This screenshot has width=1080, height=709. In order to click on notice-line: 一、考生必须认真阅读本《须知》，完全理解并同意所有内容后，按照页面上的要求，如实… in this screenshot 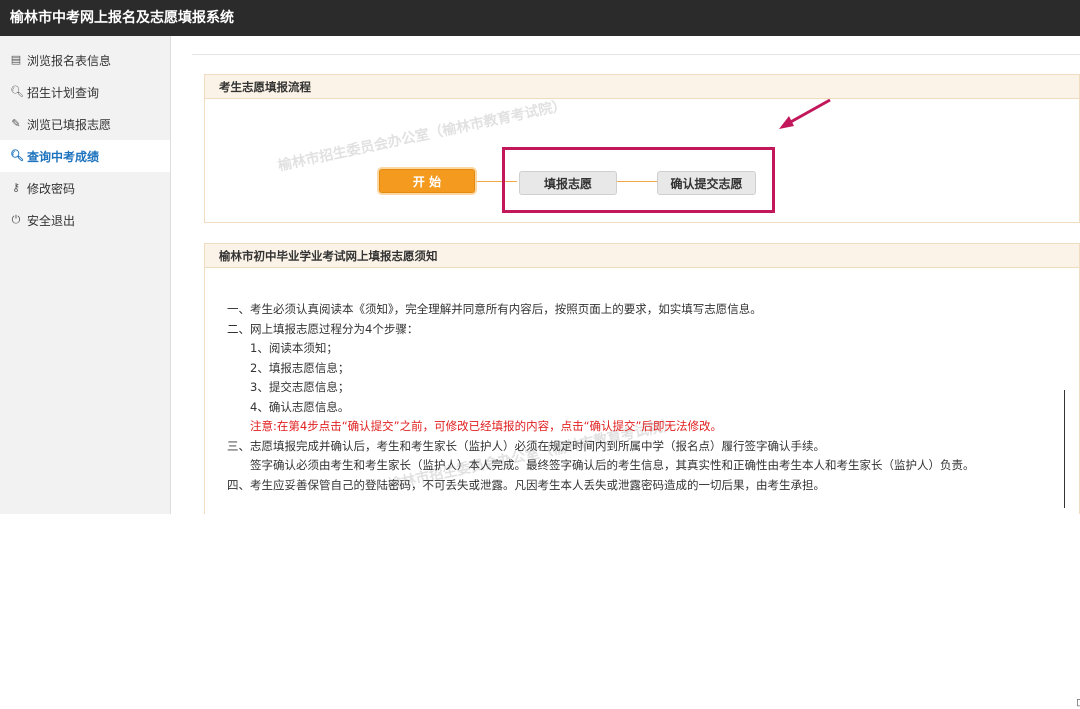, I will do `click(494, 309)`.